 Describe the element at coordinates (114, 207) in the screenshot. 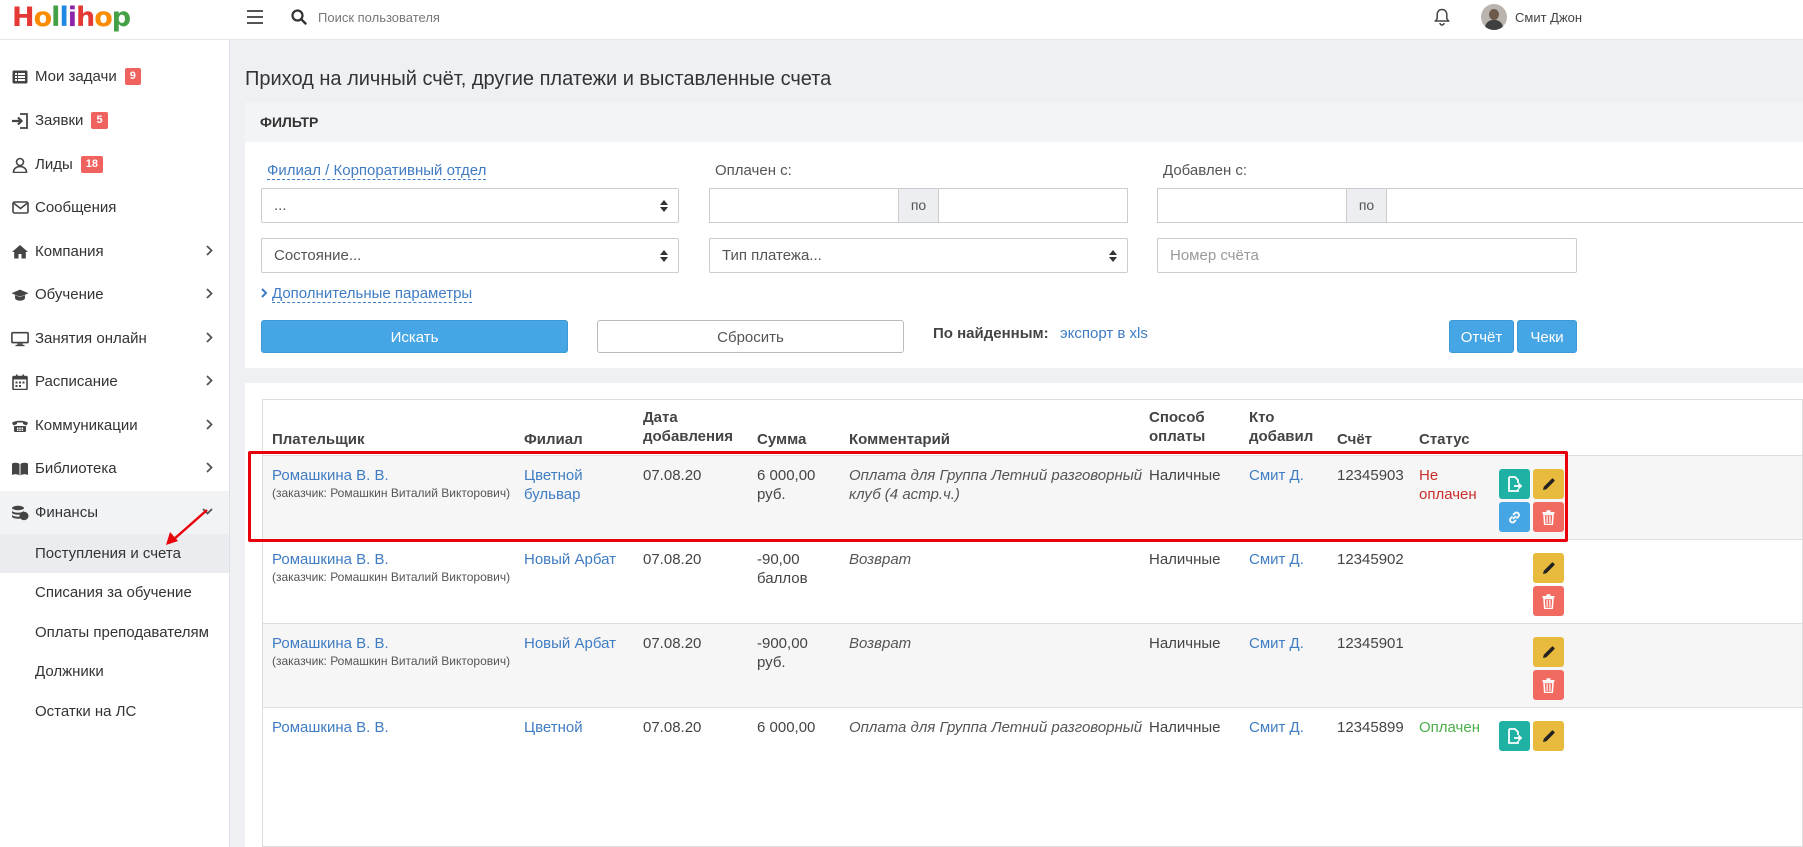

I see `sidebar-item-messages: Сообщения` at that location.